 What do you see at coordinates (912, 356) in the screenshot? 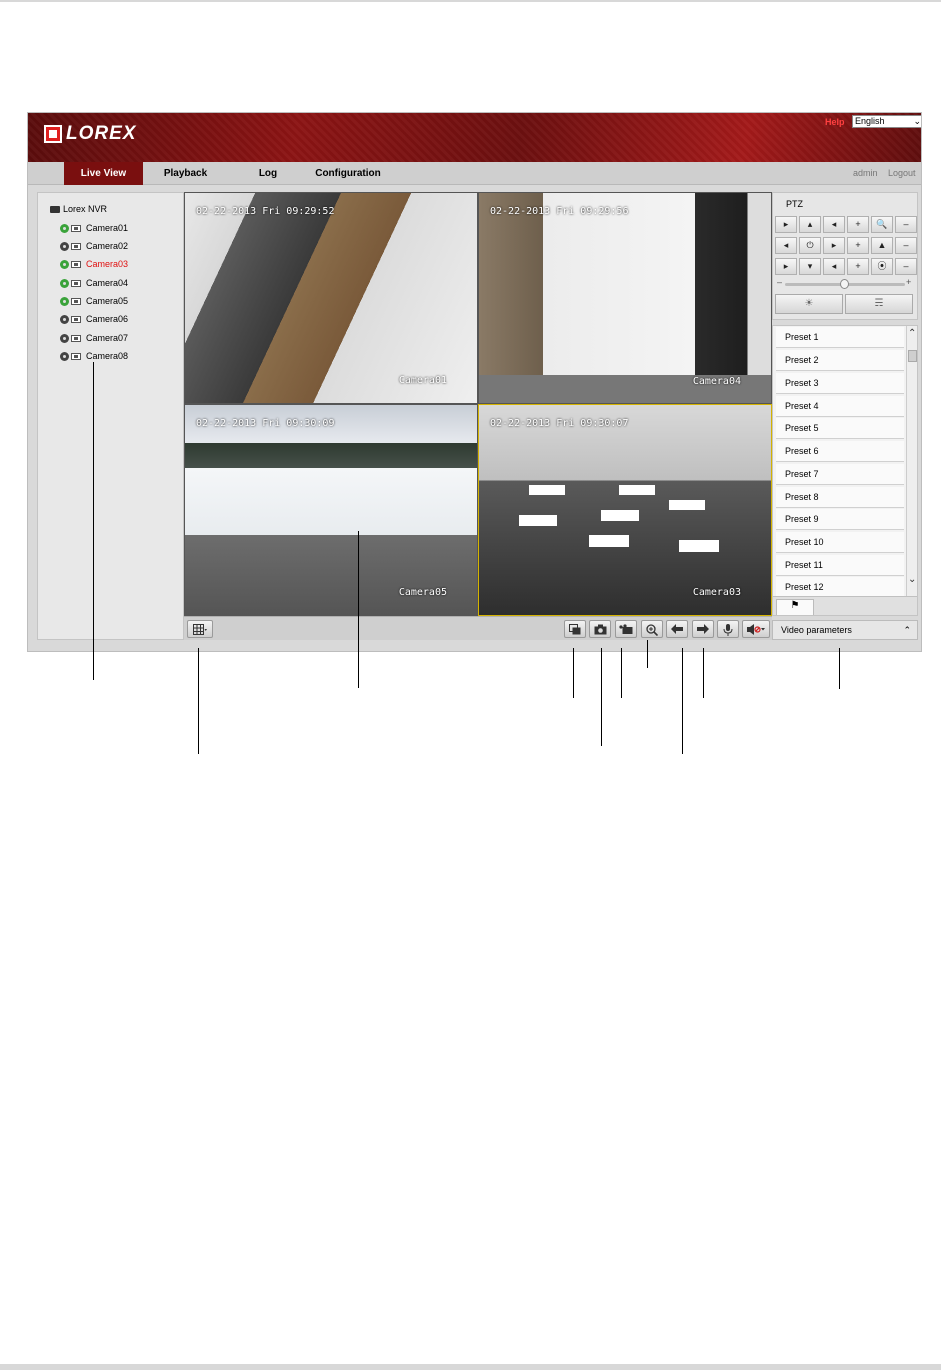
I see `scrollbar-thumb` at bounding box center [912, 356].